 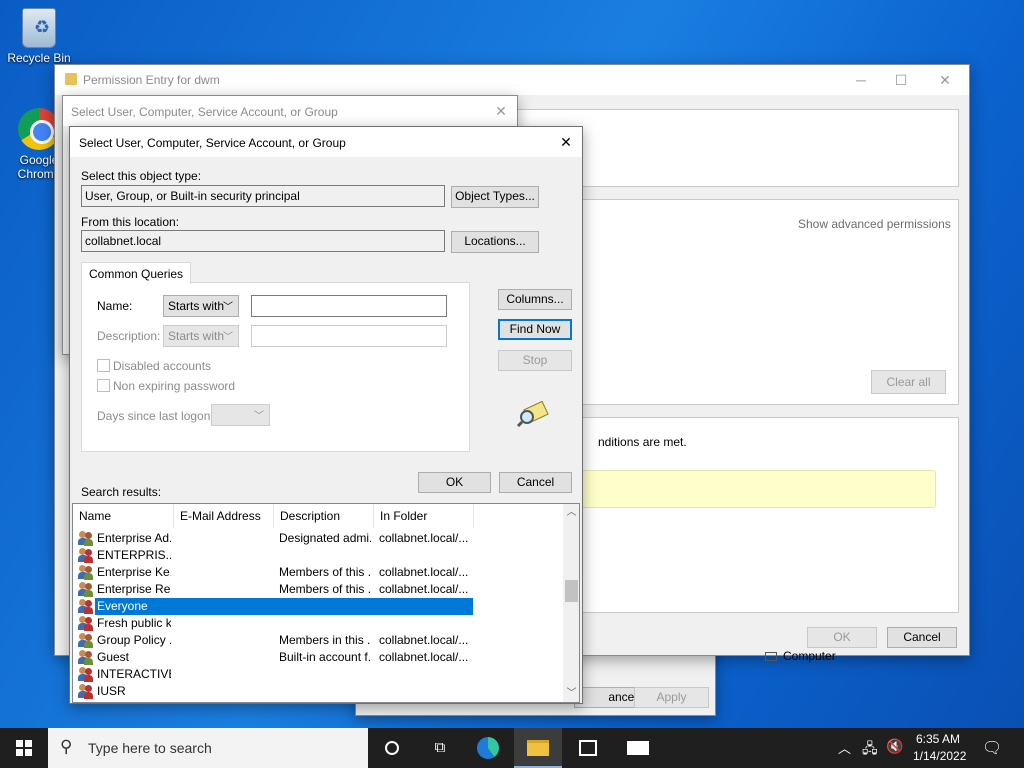 What do you see at coordinates (874, 224) in the screenshot?
I see `show-advanced-link: Show advanced permissions` at bounding box center [874, 224].